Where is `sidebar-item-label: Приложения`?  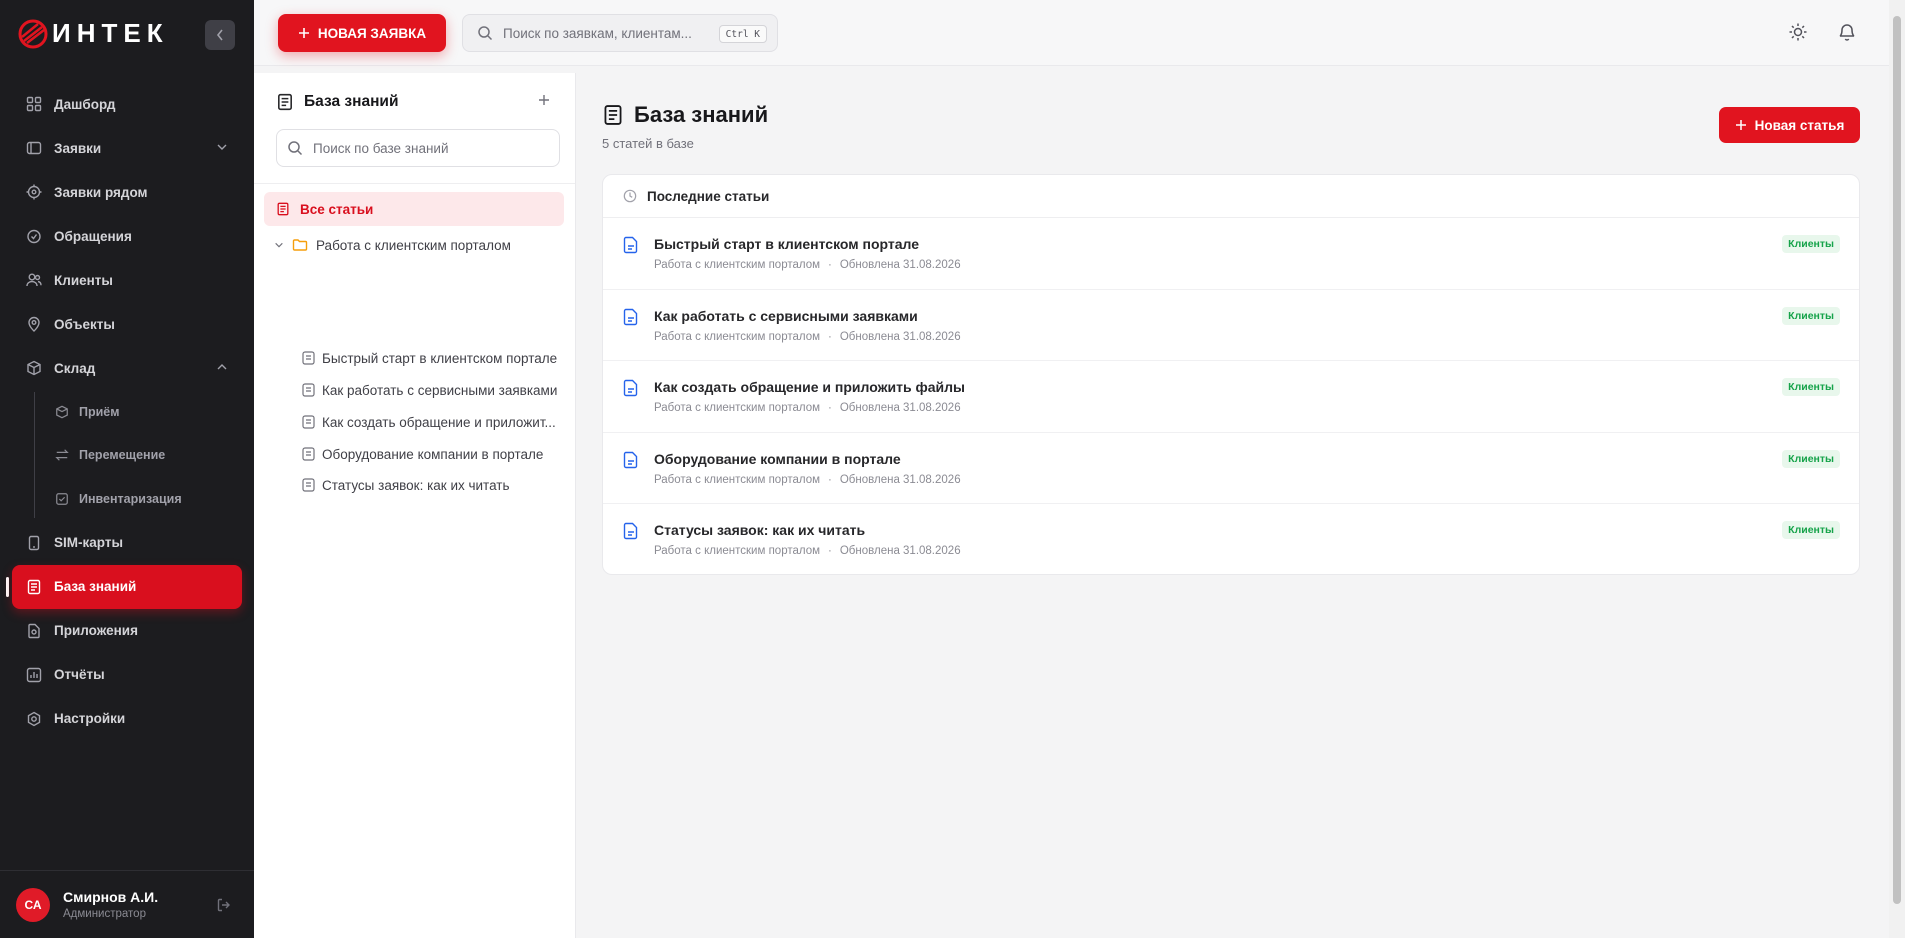
sidebar-item-label: Приложения is located at coordinates (96, 630).